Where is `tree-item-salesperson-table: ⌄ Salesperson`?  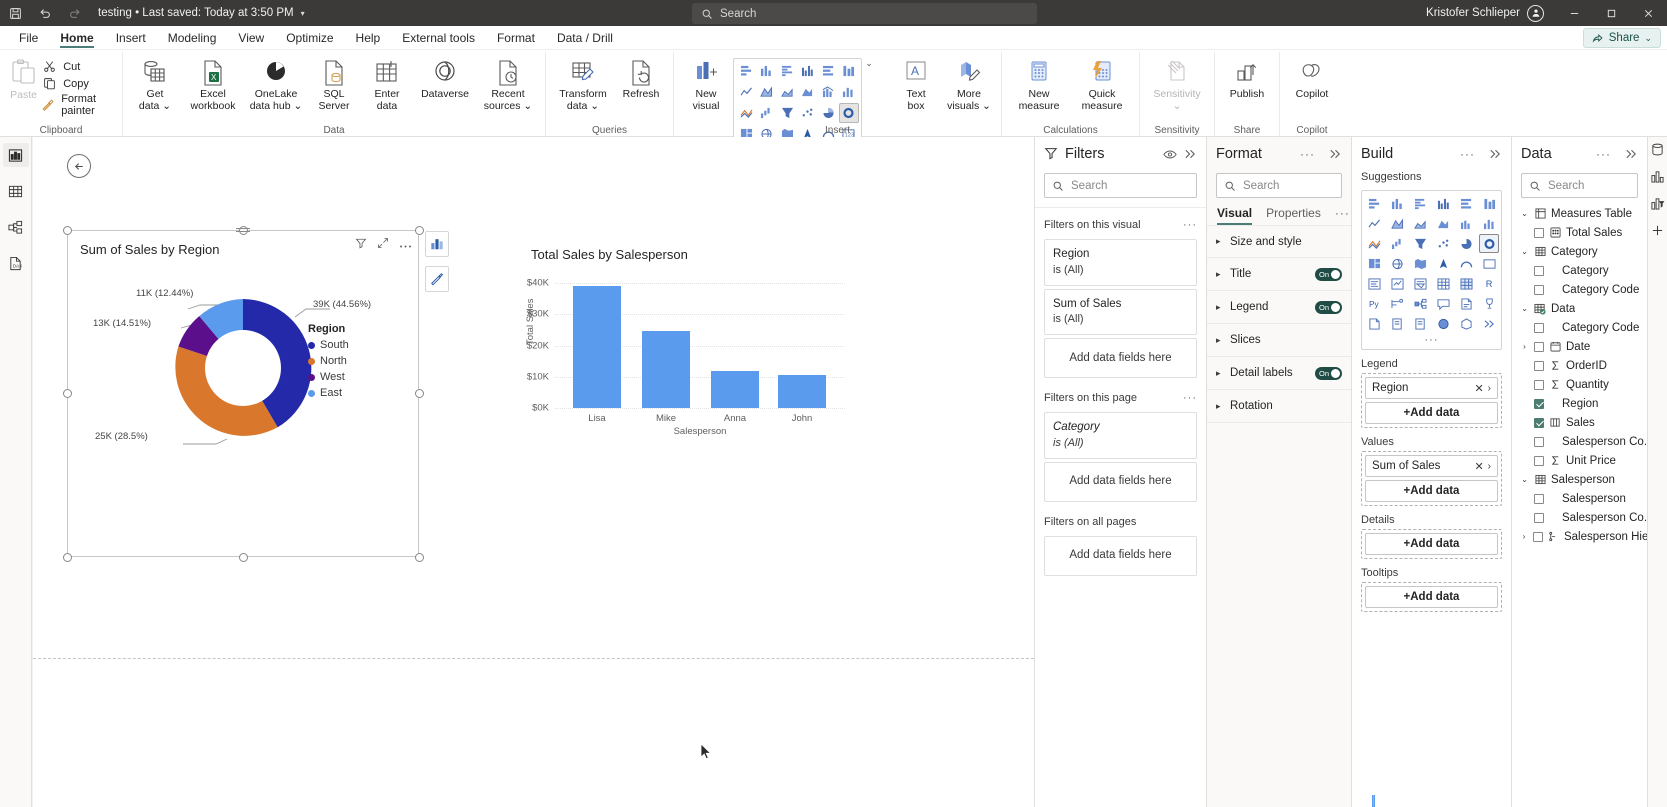
tree-item-salesperson-table: ⌄ Salesperson is located at coordinates (1579, 479).